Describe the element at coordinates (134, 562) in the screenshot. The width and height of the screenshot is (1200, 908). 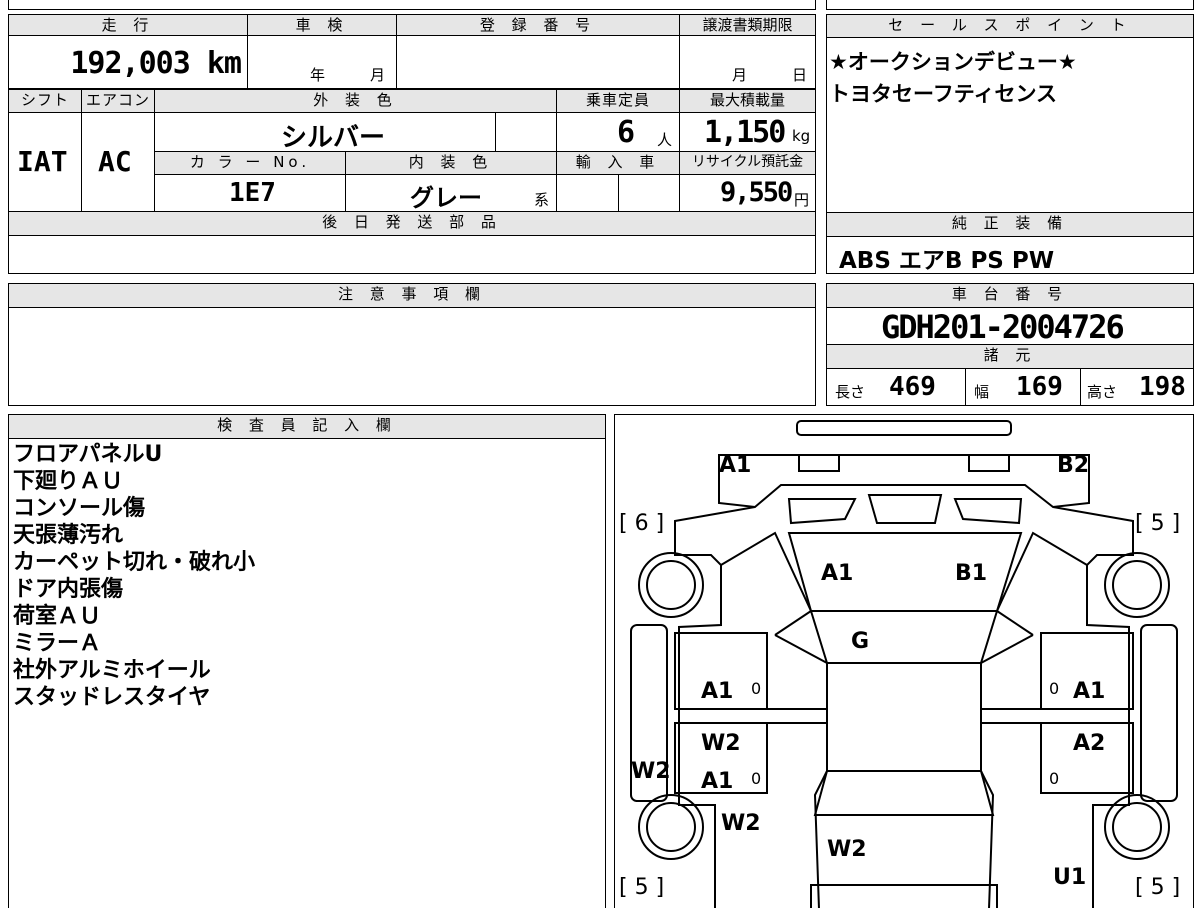
I see `inspector-note: カーペット切れ・破れ小` at that location.